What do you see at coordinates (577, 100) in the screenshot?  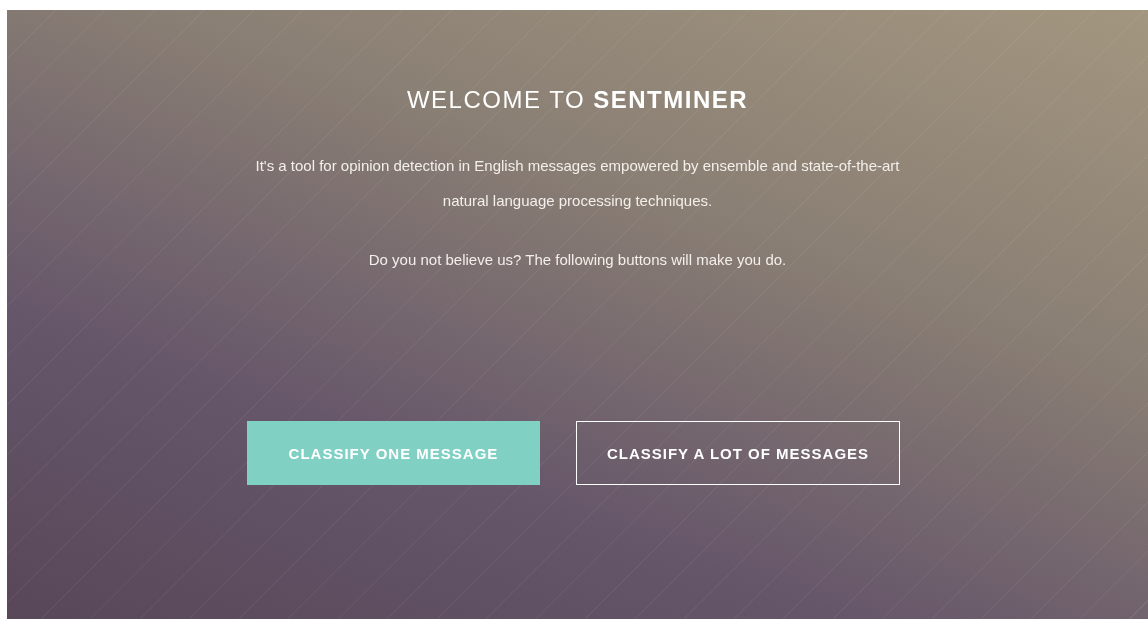 I see `welcome-title: WELCOME TO SENTMINER` at bounding box center [577, 100].